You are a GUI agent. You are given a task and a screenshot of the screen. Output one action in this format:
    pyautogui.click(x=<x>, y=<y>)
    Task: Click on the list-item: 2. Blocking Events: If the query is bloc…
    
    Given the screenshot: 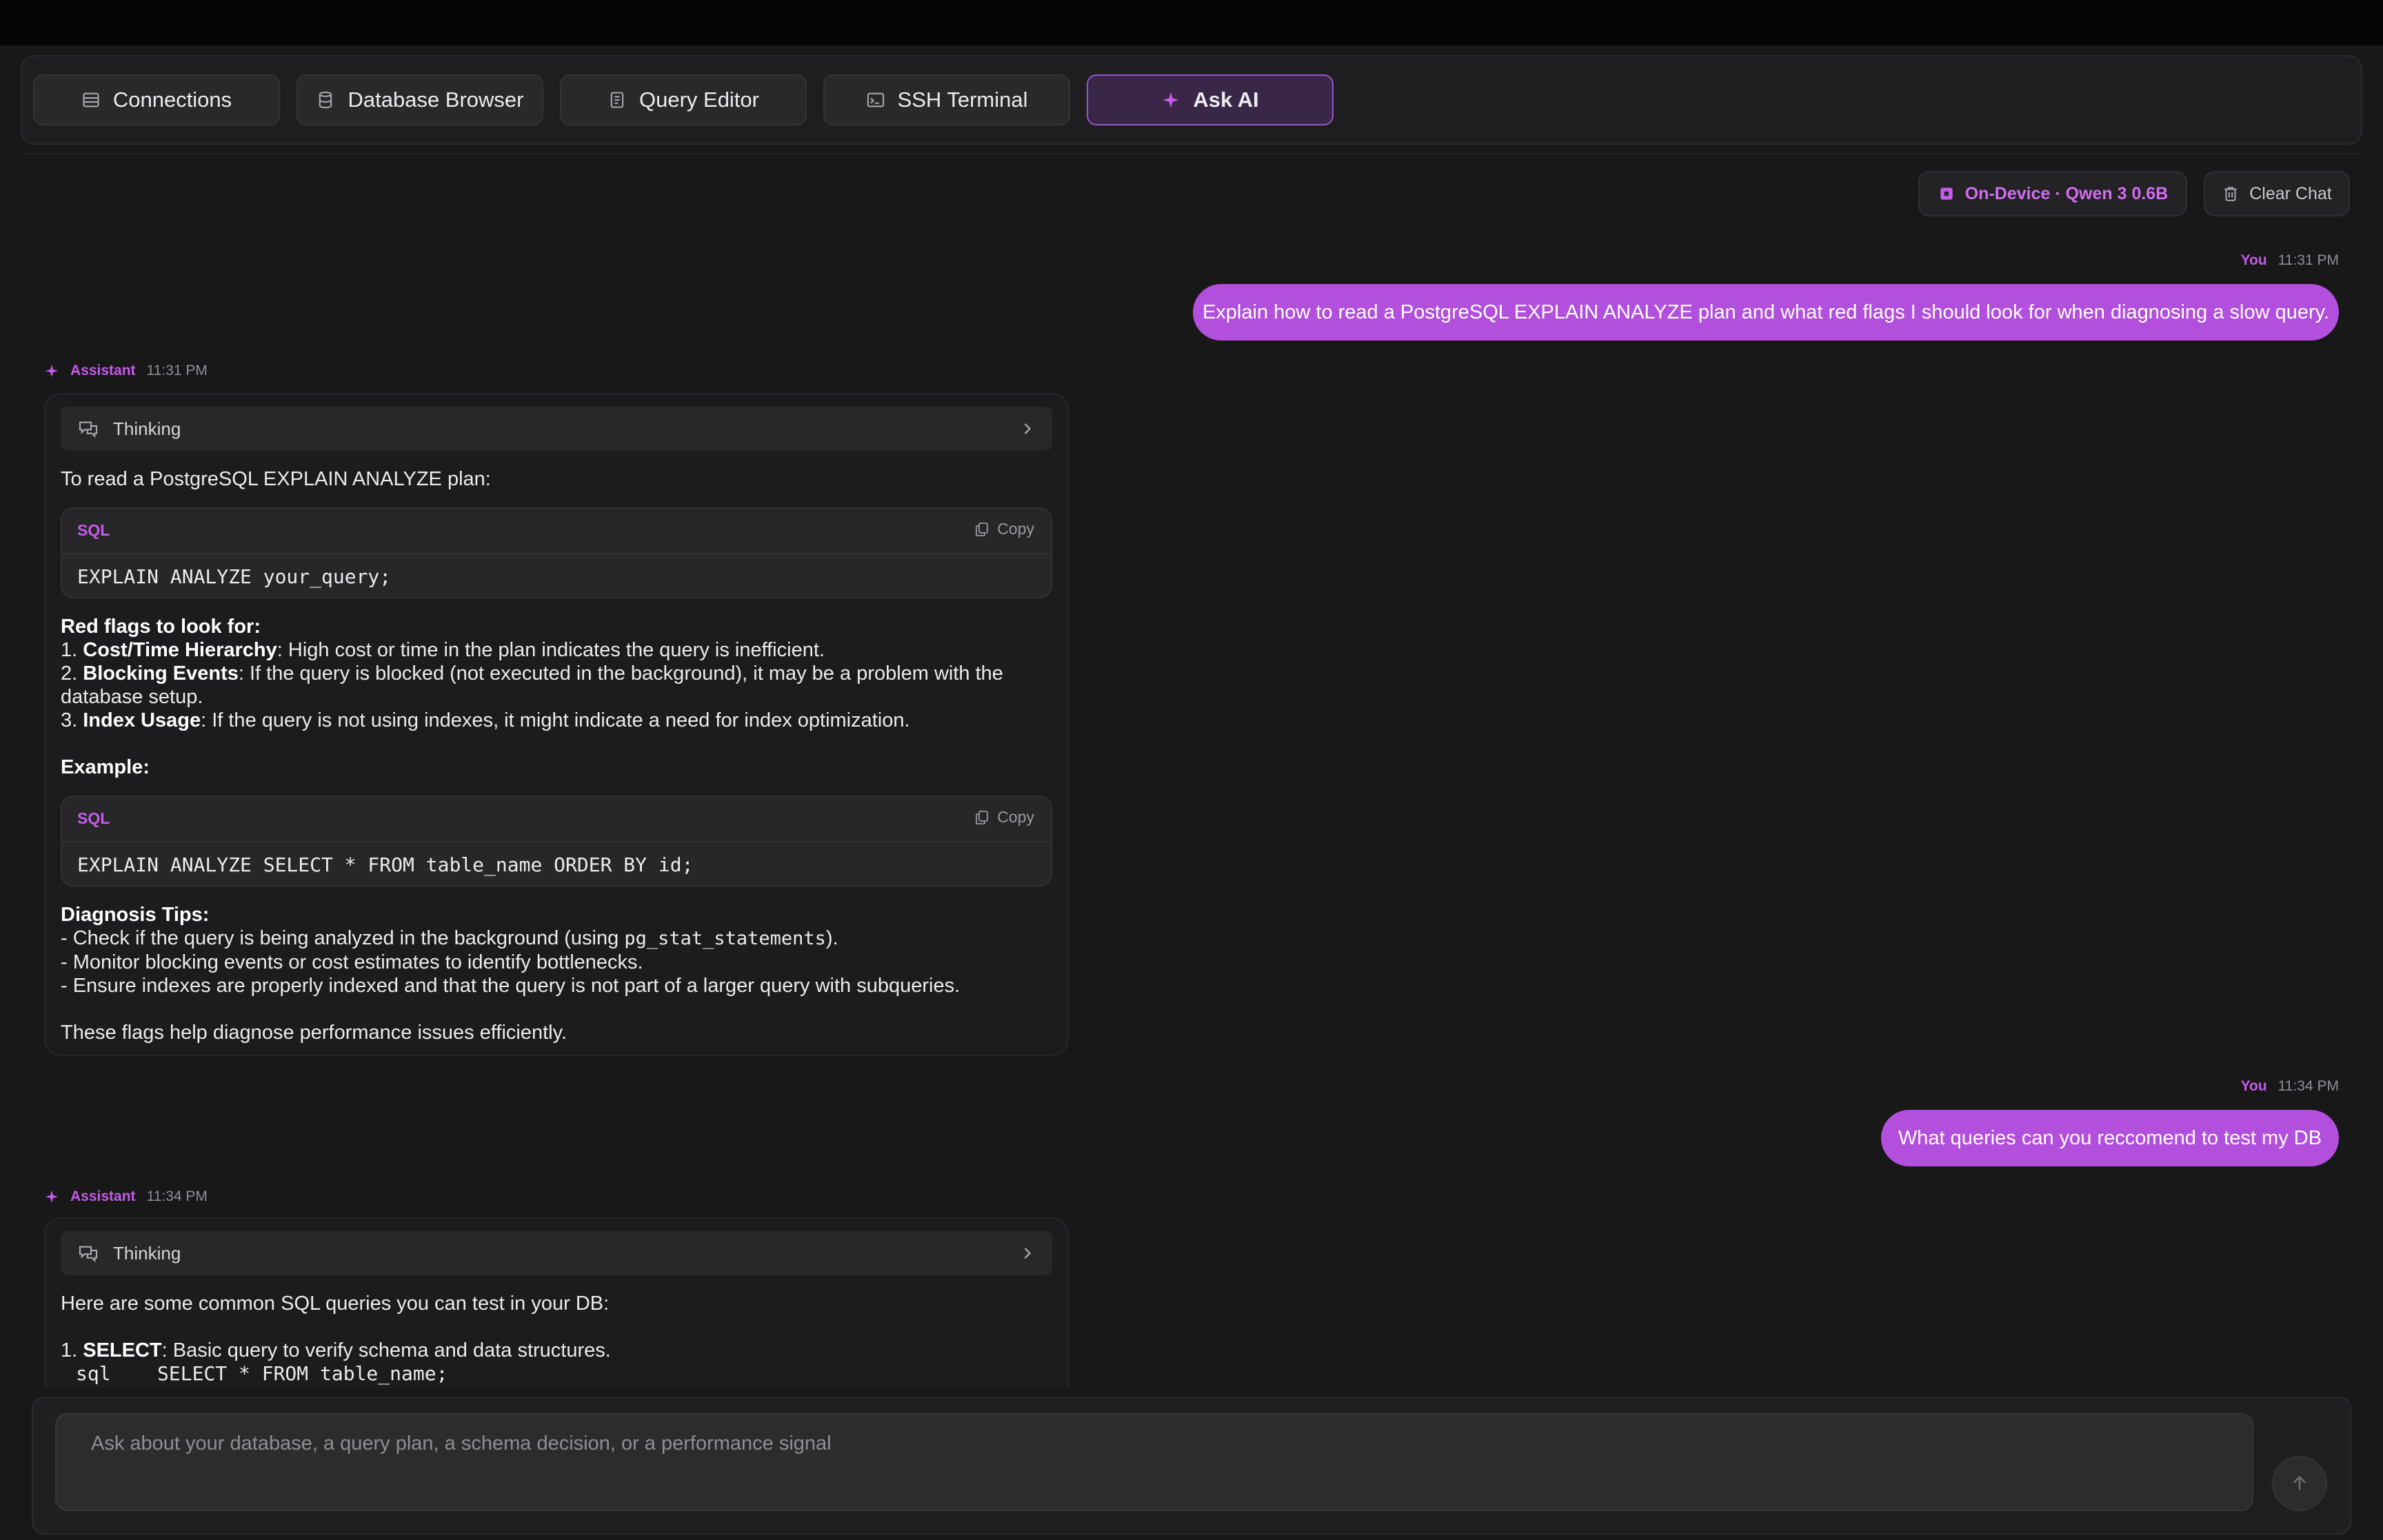 What is the action you would take?
    pyautogui.click(x=532, y=685)
    